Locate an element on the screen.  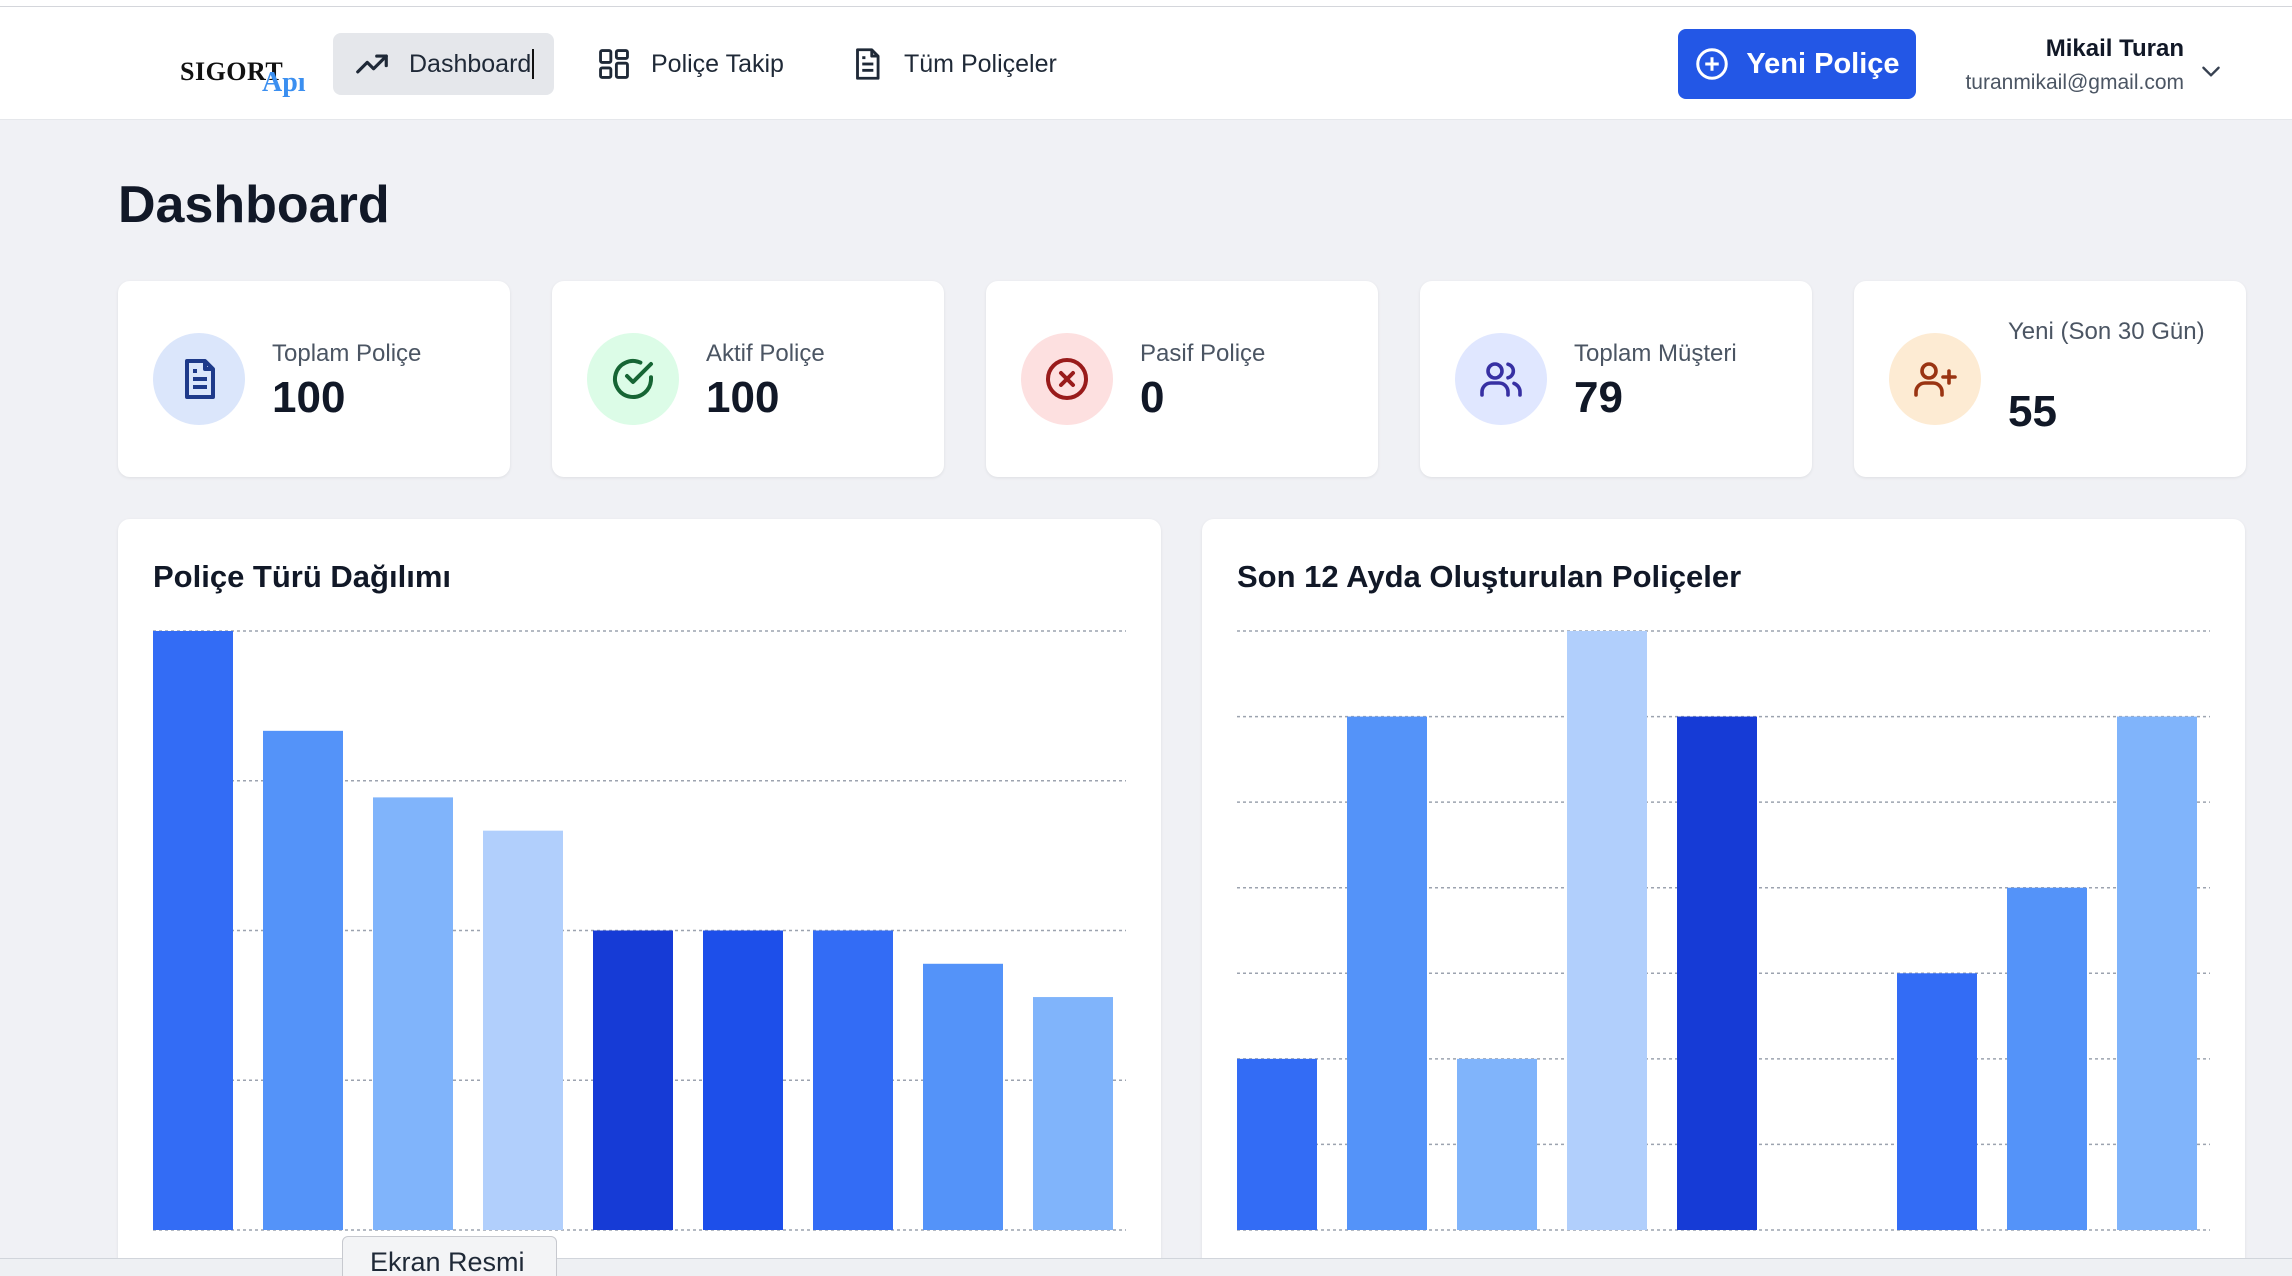
users-icon is located at coordinates (1501, 379).